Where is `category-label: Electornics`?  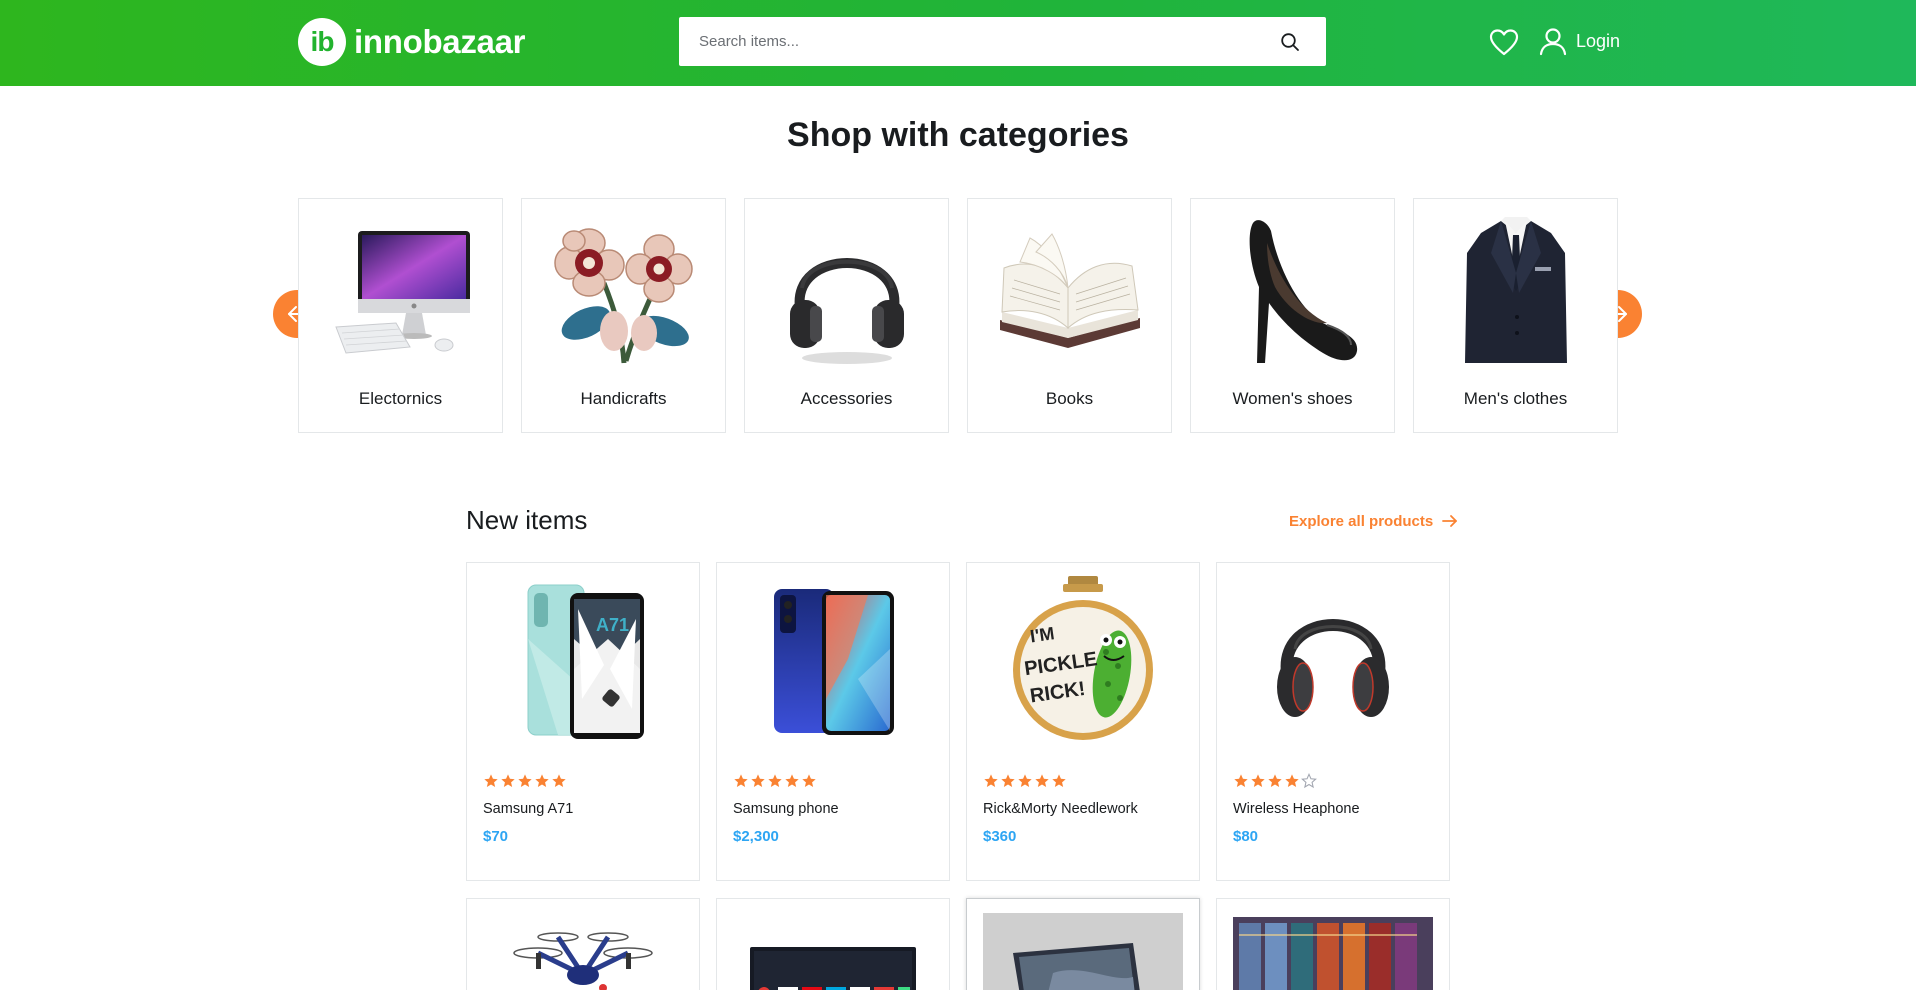
category-label: Electornics is located at coordinates (400, 398).